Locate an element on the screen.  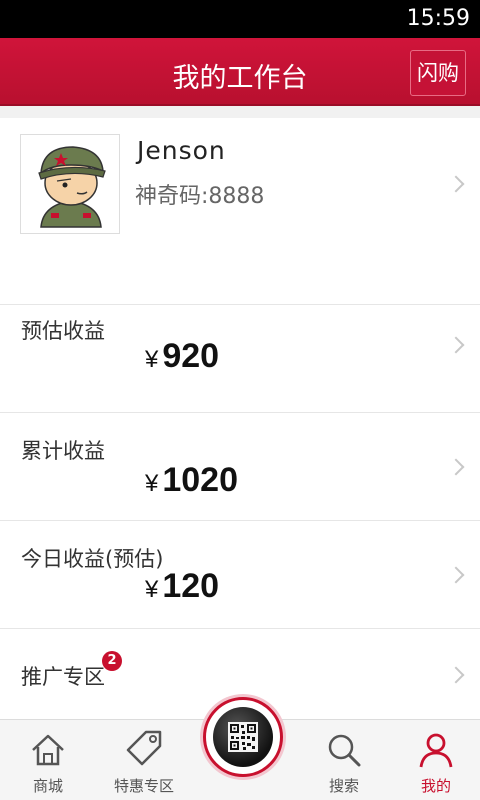
tab-mall: 商城 is located at coordinates (48, 760).